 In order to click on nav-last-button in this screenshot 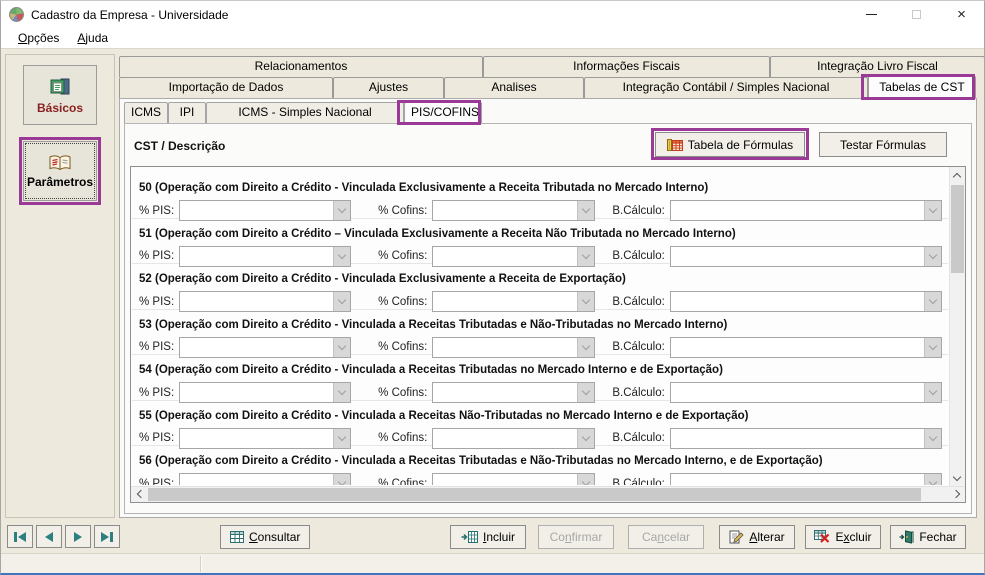, I will do `click(107, 536)`.